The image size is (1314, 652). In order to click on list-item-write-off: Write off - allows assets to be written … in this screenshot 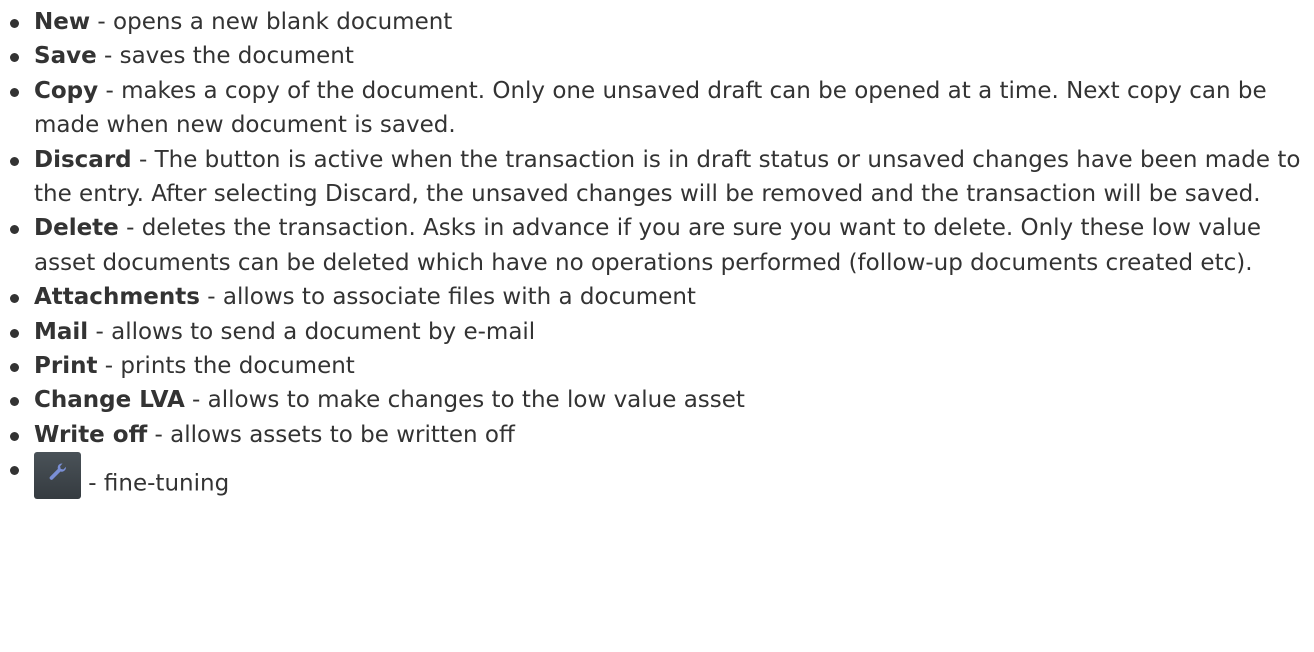, I will do `click(662, 435)`.